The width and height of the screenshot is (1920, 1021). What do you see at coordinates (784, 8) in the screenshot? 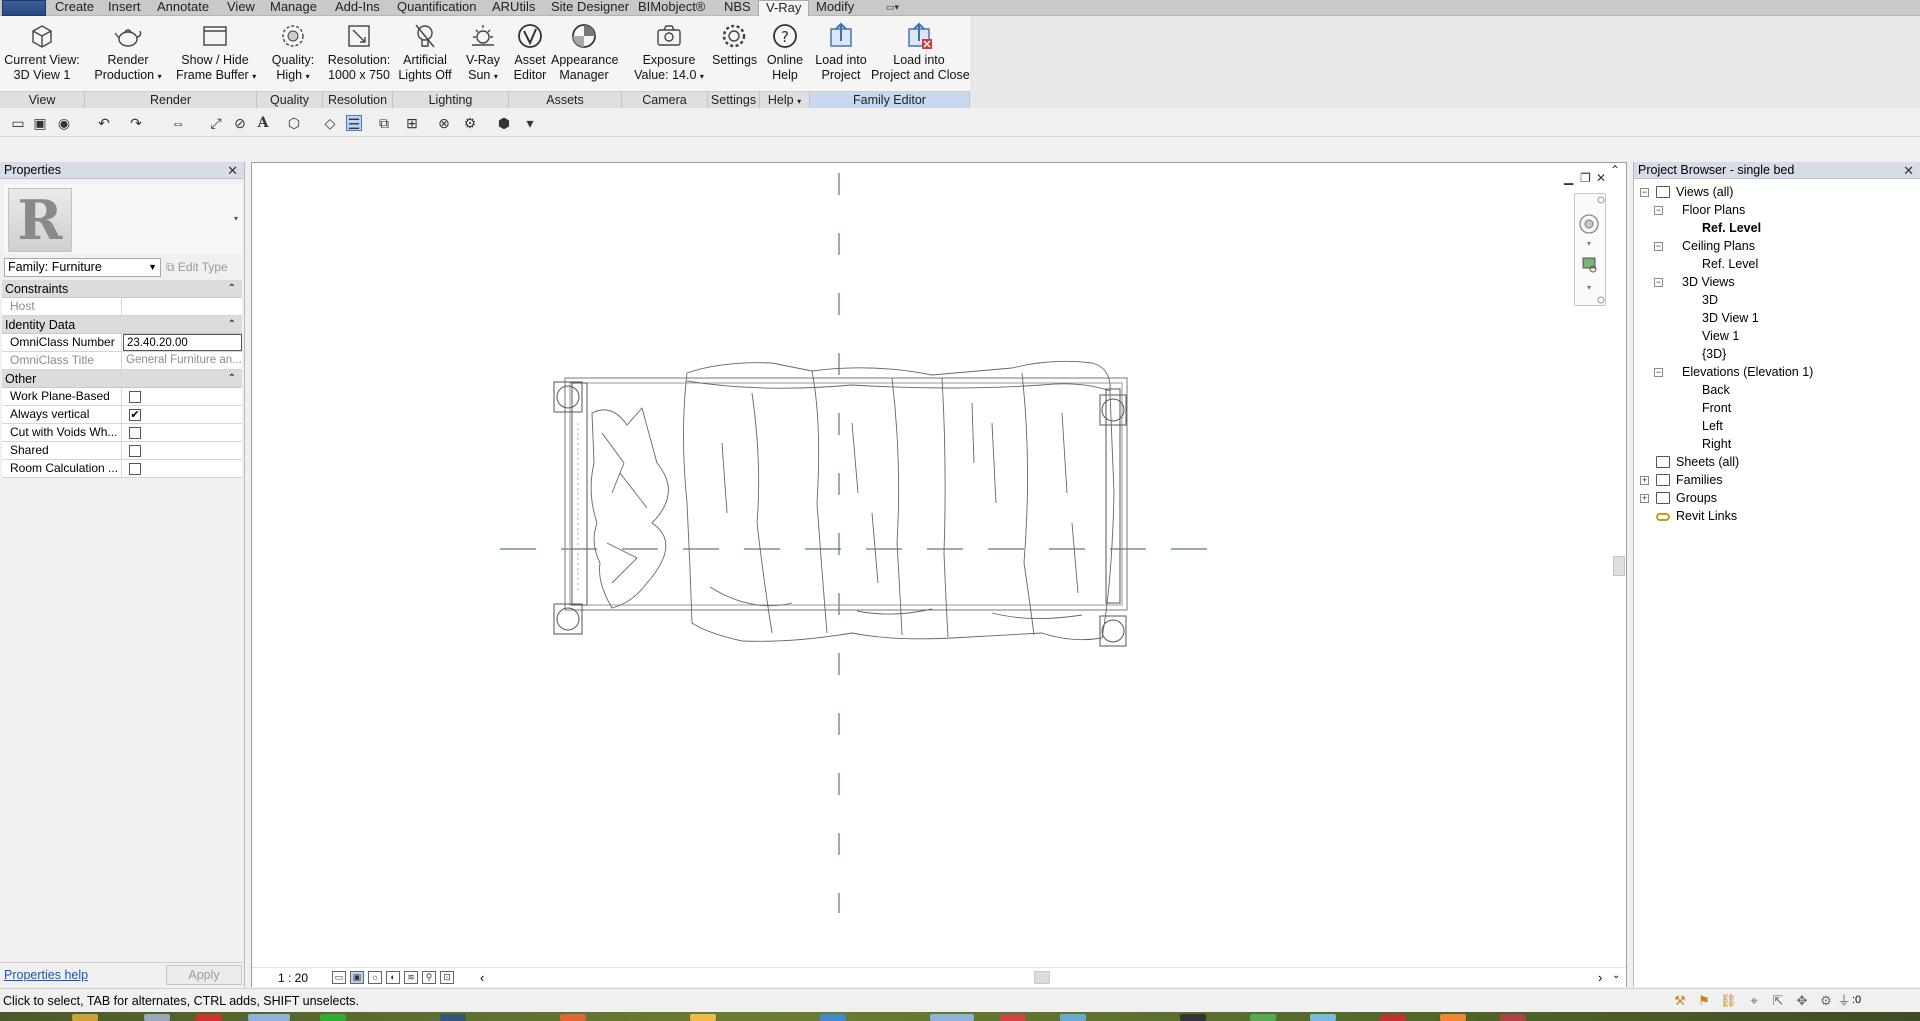
I see `tab-vray: V-Ray` at bounding box center [784, 8].